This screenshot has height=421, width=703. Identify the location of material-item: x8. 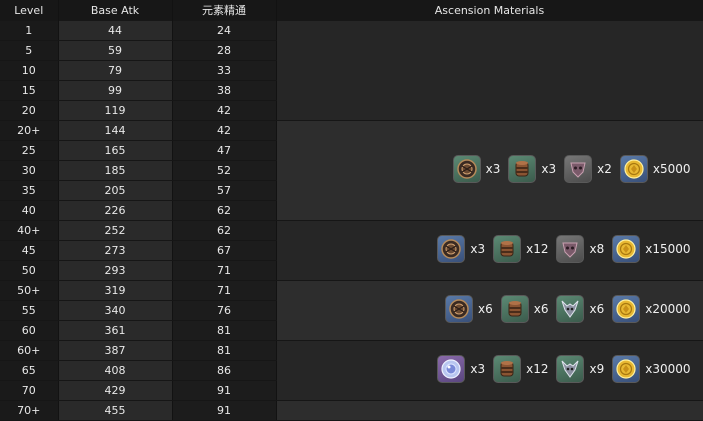
(580, 249).